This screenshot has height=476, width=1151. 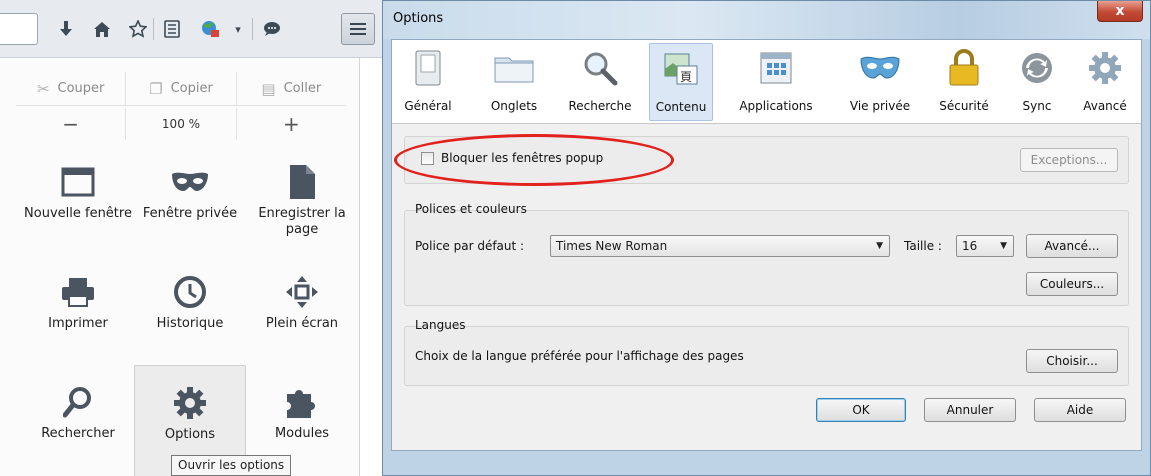 What do you see at coordinates (428, 106) in the screenshot?
I see `tab-label: Général` at bounding box center [428, 106].